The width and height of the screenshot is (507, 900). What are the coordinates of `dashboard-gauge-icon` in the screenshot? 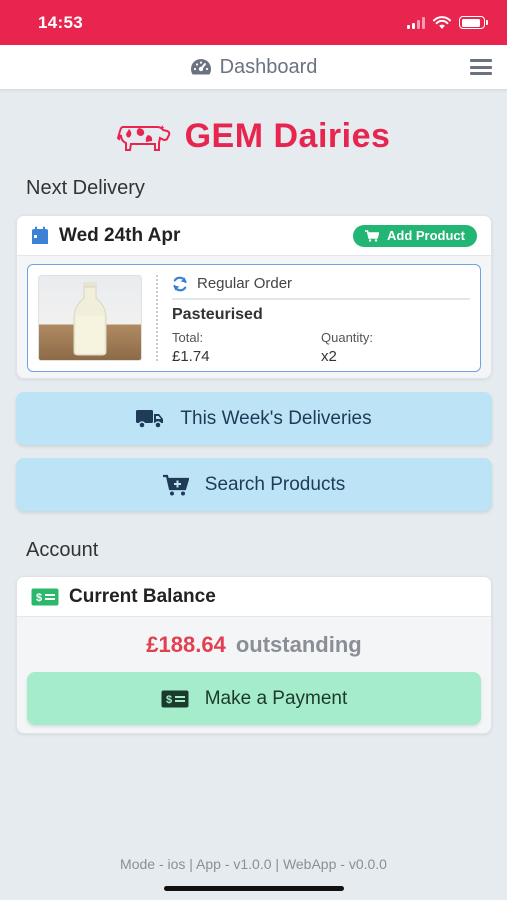 It's located at (200, 67).